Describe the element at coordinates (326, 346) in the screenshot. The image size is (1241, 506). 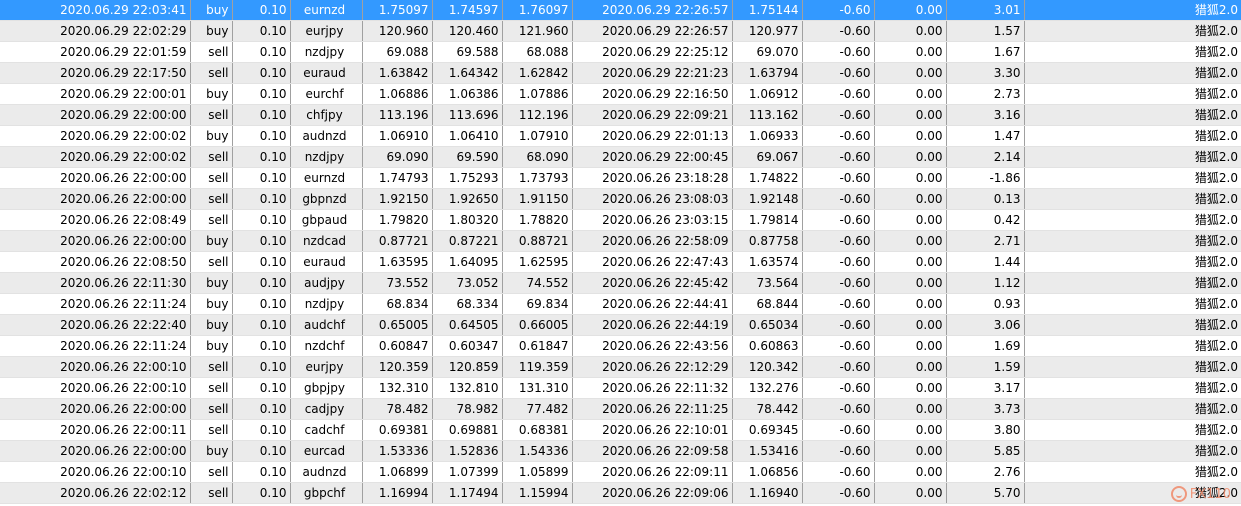
I see `cell-symbol: nzdchf` at that location.